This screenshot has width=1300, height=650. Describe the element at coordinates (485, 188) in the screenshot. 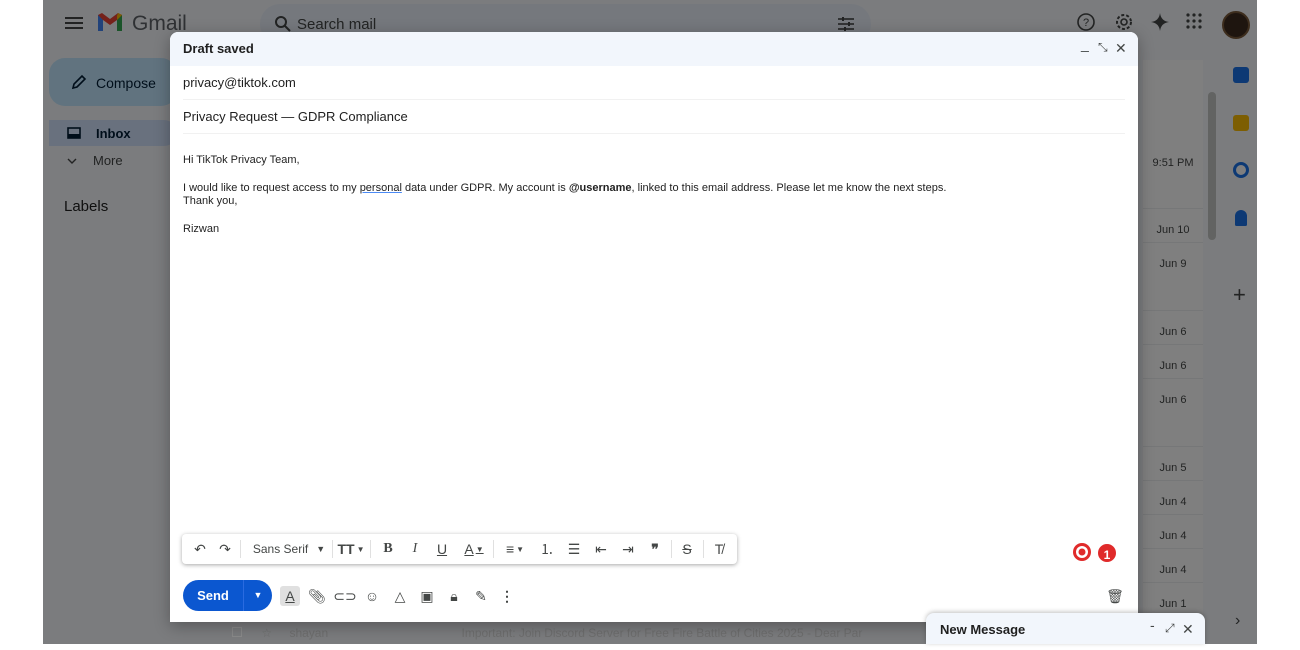

I see `body-text: data under GDPR. My account is` at that location.